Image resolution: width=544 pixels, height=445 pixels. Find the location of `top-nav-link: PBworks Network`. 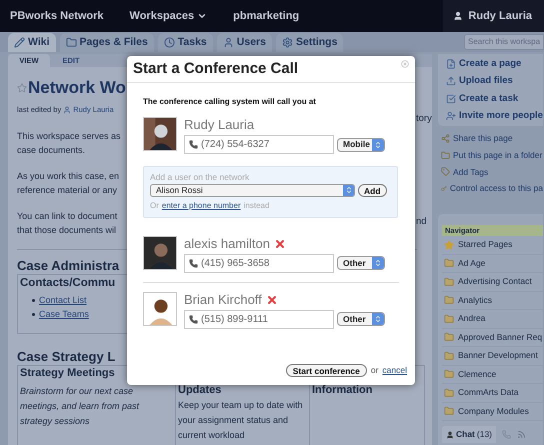

top-nav-link: PBworks Network is located at coordinates (57, 16).